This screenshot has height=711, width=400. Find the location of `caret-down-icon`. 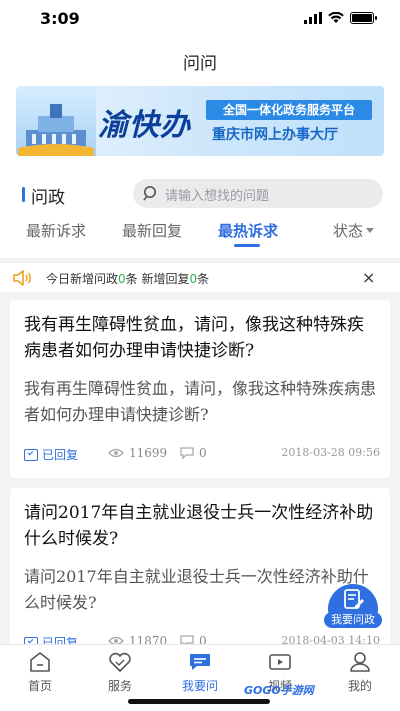

caret-down-icon is located at coordinates (370, 230).